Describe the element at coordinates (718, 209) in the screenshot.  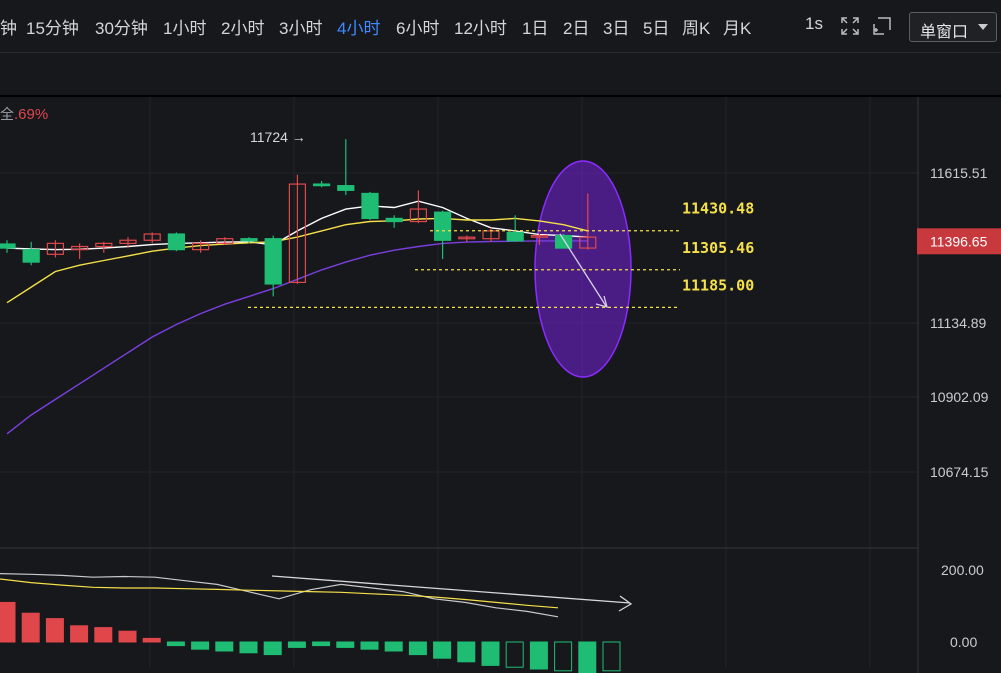
I see `support-level-label: 11430.48` at that location.